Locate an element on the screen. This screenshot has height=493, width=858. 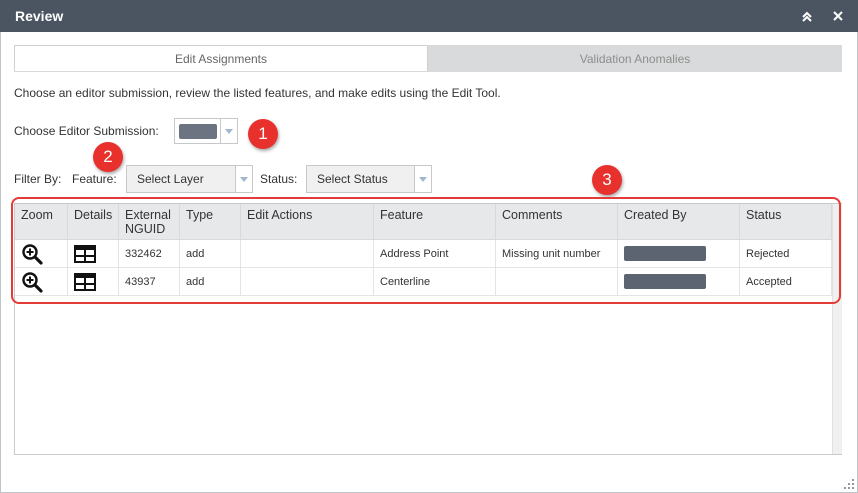
feature-label: Feature: is located at coordinates (94, 179).